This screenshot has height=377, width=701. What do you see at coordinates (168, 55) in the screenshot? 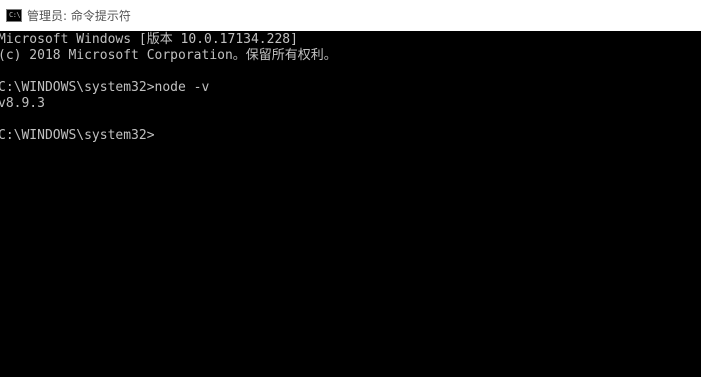
I see `console-line-copyright: (c) 2018 Microsoft Corporation。保留所有权利。` at bounding box center [168, 55].